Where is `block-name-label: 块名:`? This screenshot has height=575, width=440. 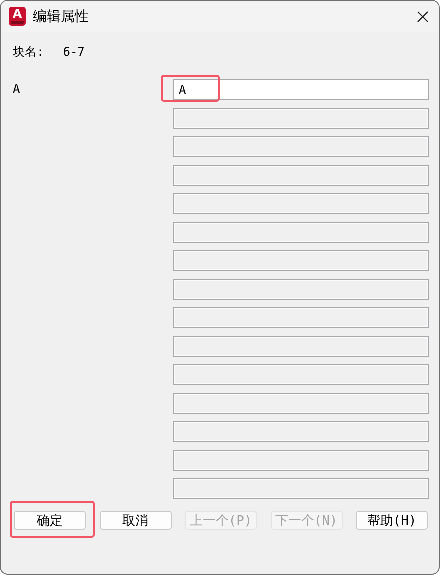 block-name-label: 块名: is located at coordinates (28, 52).